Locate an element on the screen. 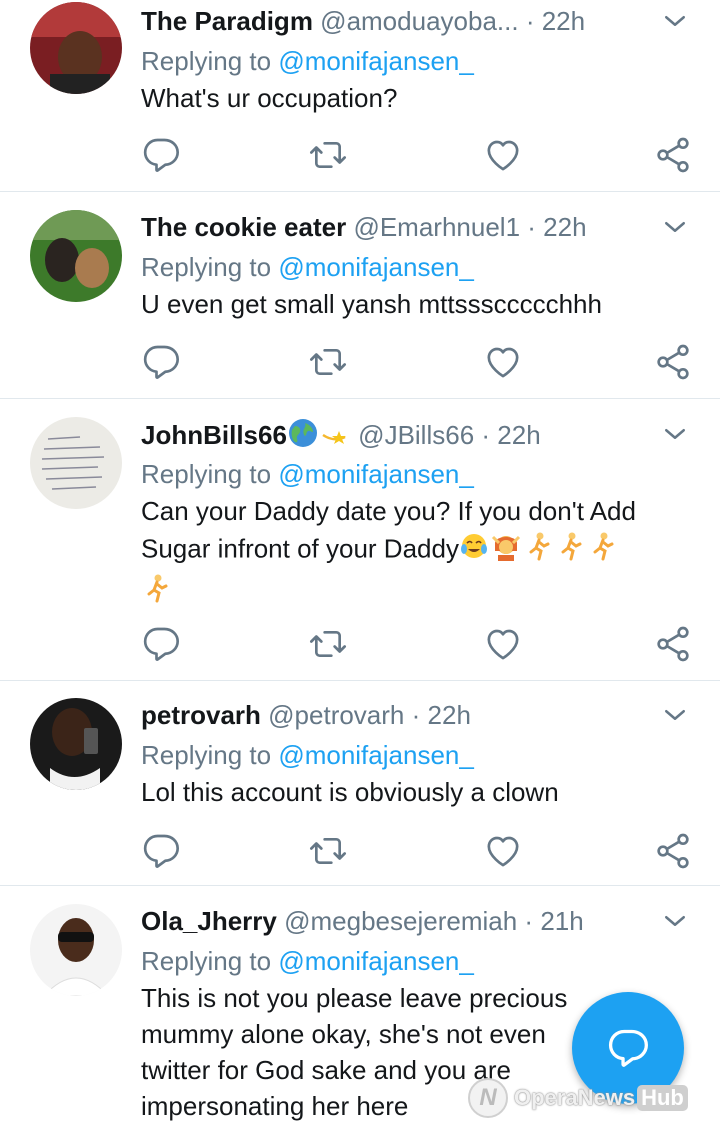 Image resolution: width=720 pixels, height=1138 pixels. tweet-header: The Paradigm @amoduayoba... · 22h is located at coordinates (415, 21).